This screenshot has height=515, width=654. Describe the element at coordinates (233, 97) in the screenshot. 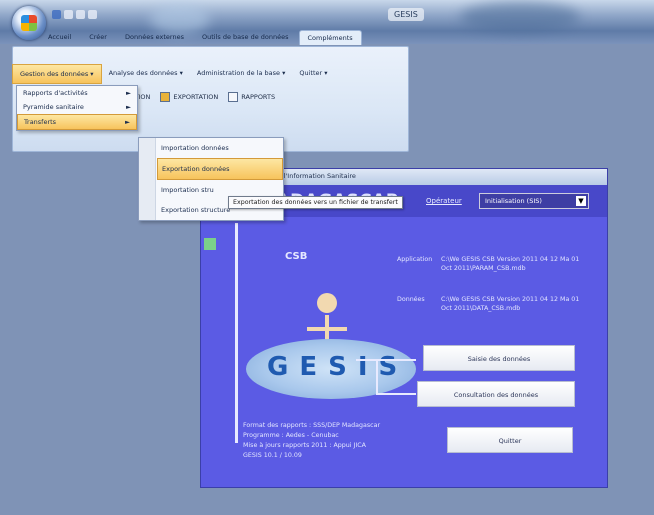

I see `report-icon` at that location.